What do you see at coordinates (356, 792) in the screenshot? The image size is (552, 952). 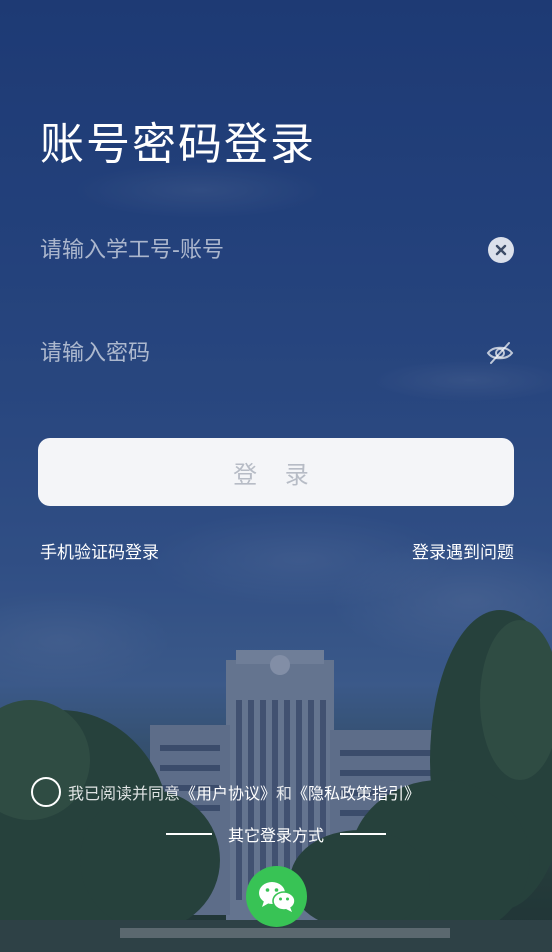 I see `privacy-policy-link: 《隐私政策指引》` at bounding box center [356, 792].